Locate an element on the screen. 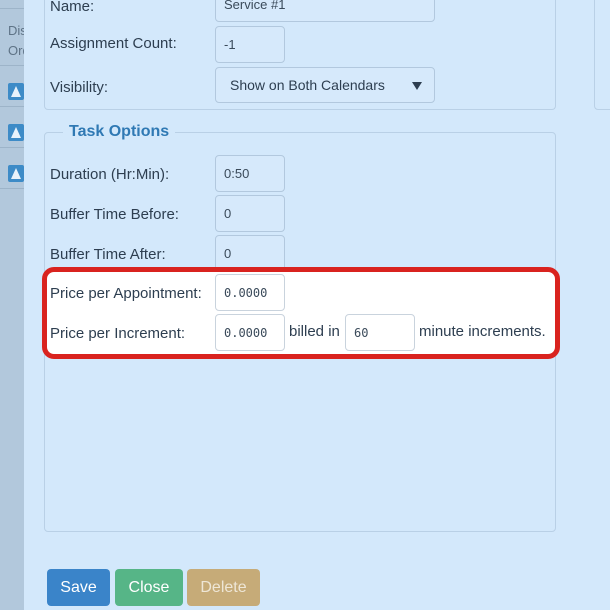  price-per-increment-input: 0.0000 is located at coordinates (250, 332).